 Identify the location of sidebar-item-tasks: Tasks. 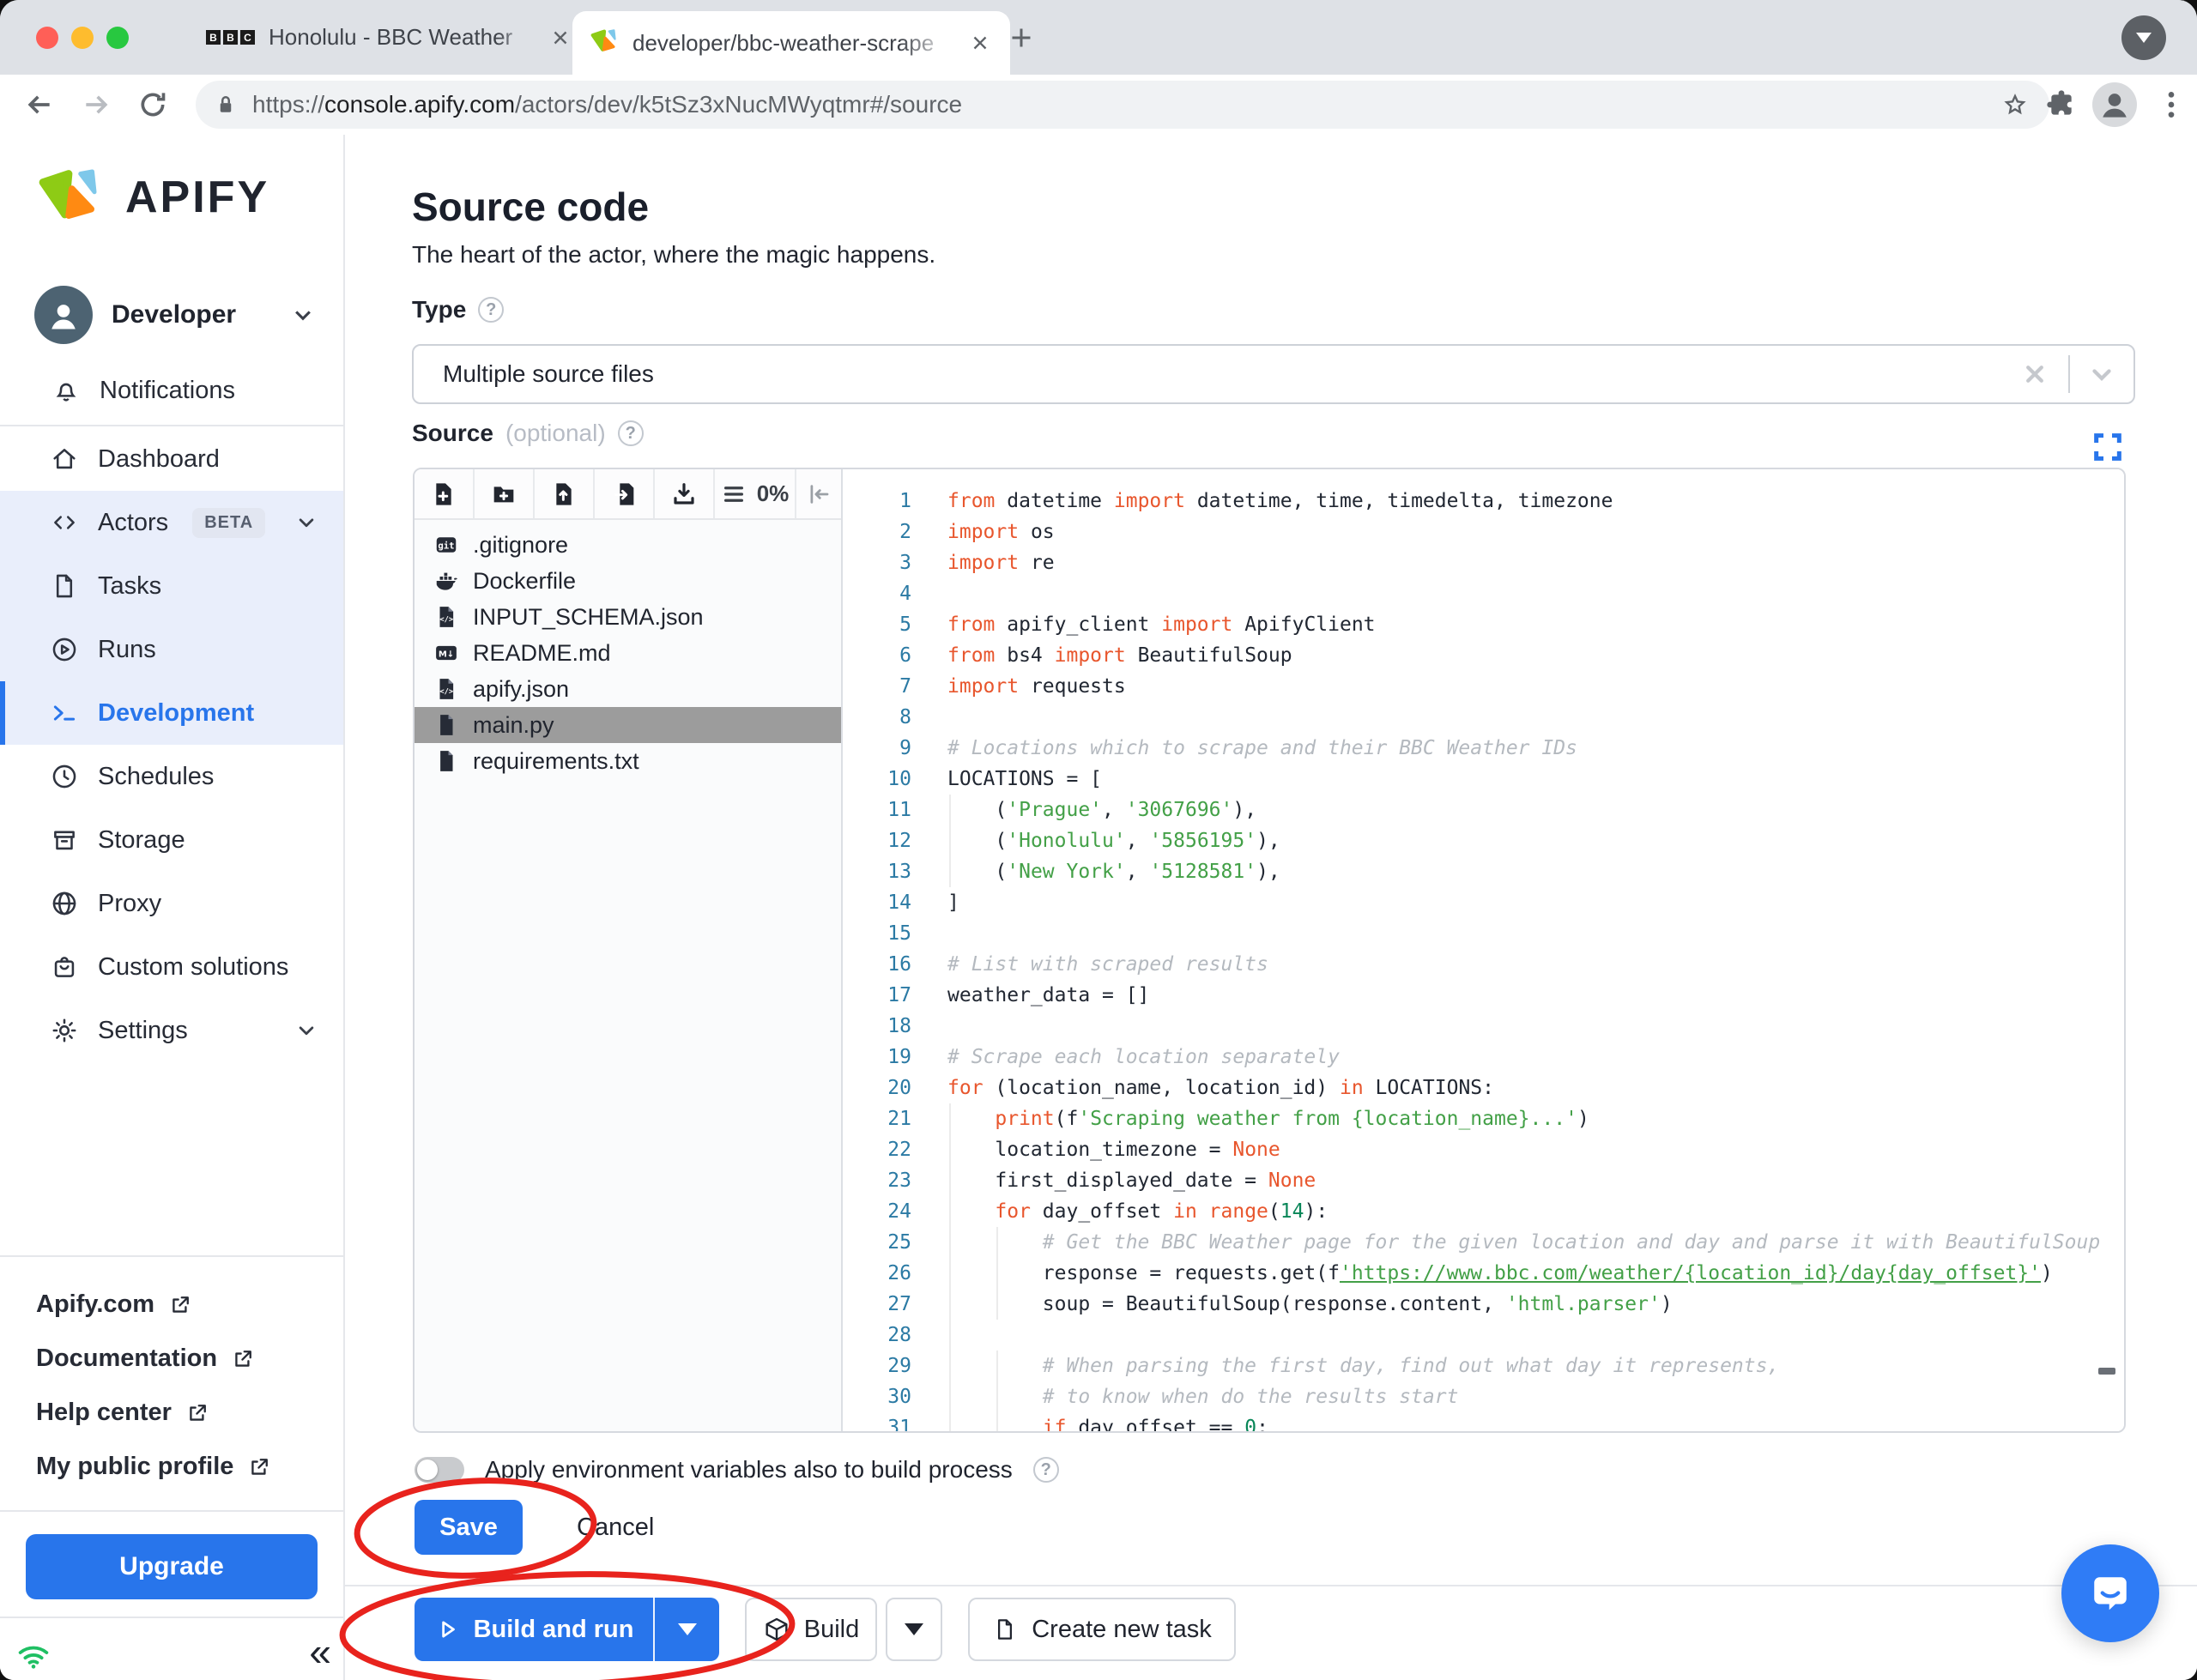
(171, 586).